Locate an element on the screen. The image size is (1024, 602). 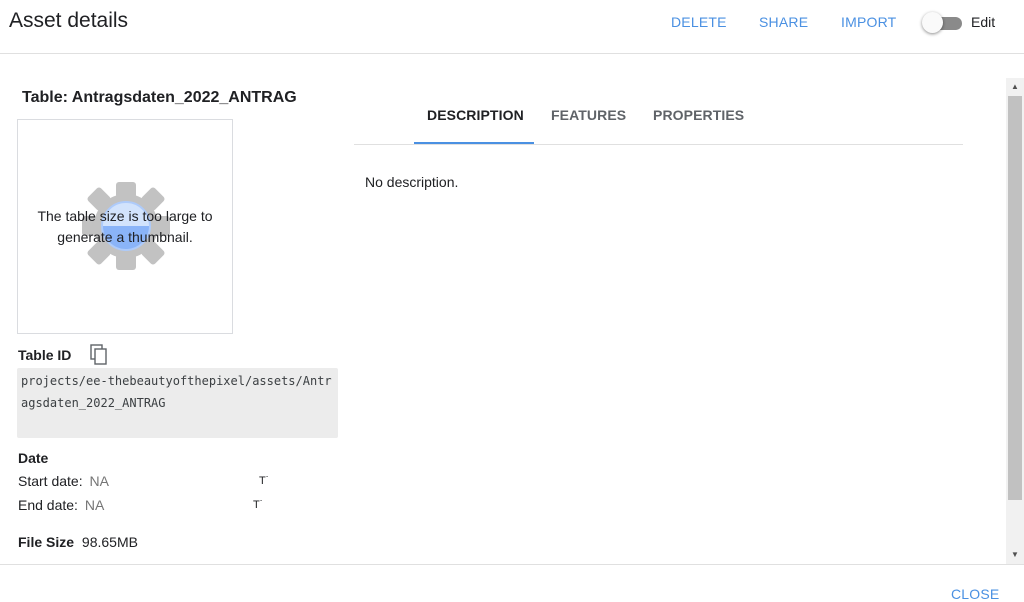
table-id-label: Table ID is located at coordinates (45, 355).